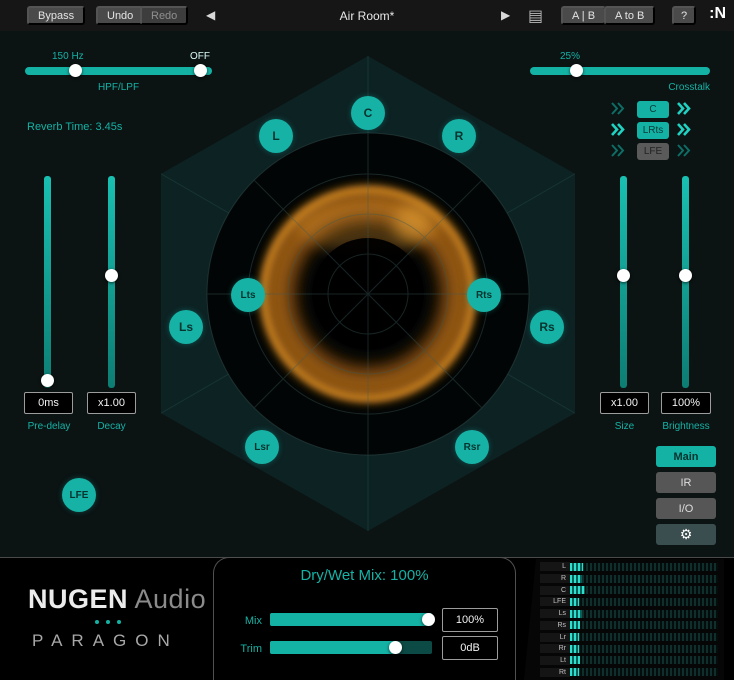 The height and width of the screenshot is (680, 734). What do you see at coordinates (470, 648) in the screenshot?
I see `trim-value-box: 0dB` at bounding box center [470, 648].